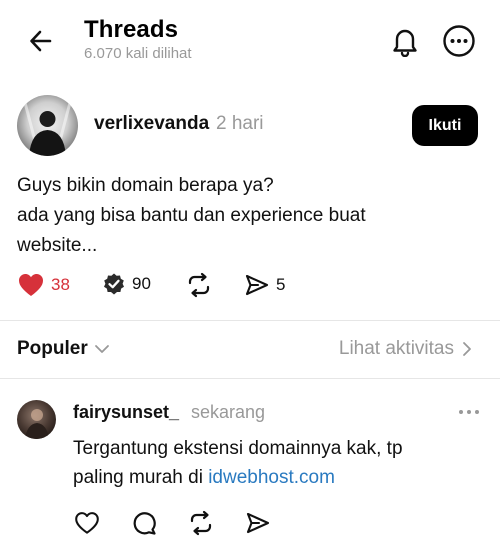 This screenshot has height=551, width=500. I want to click on view-activity-link: Lihat aktivitas, so click(407, 349).